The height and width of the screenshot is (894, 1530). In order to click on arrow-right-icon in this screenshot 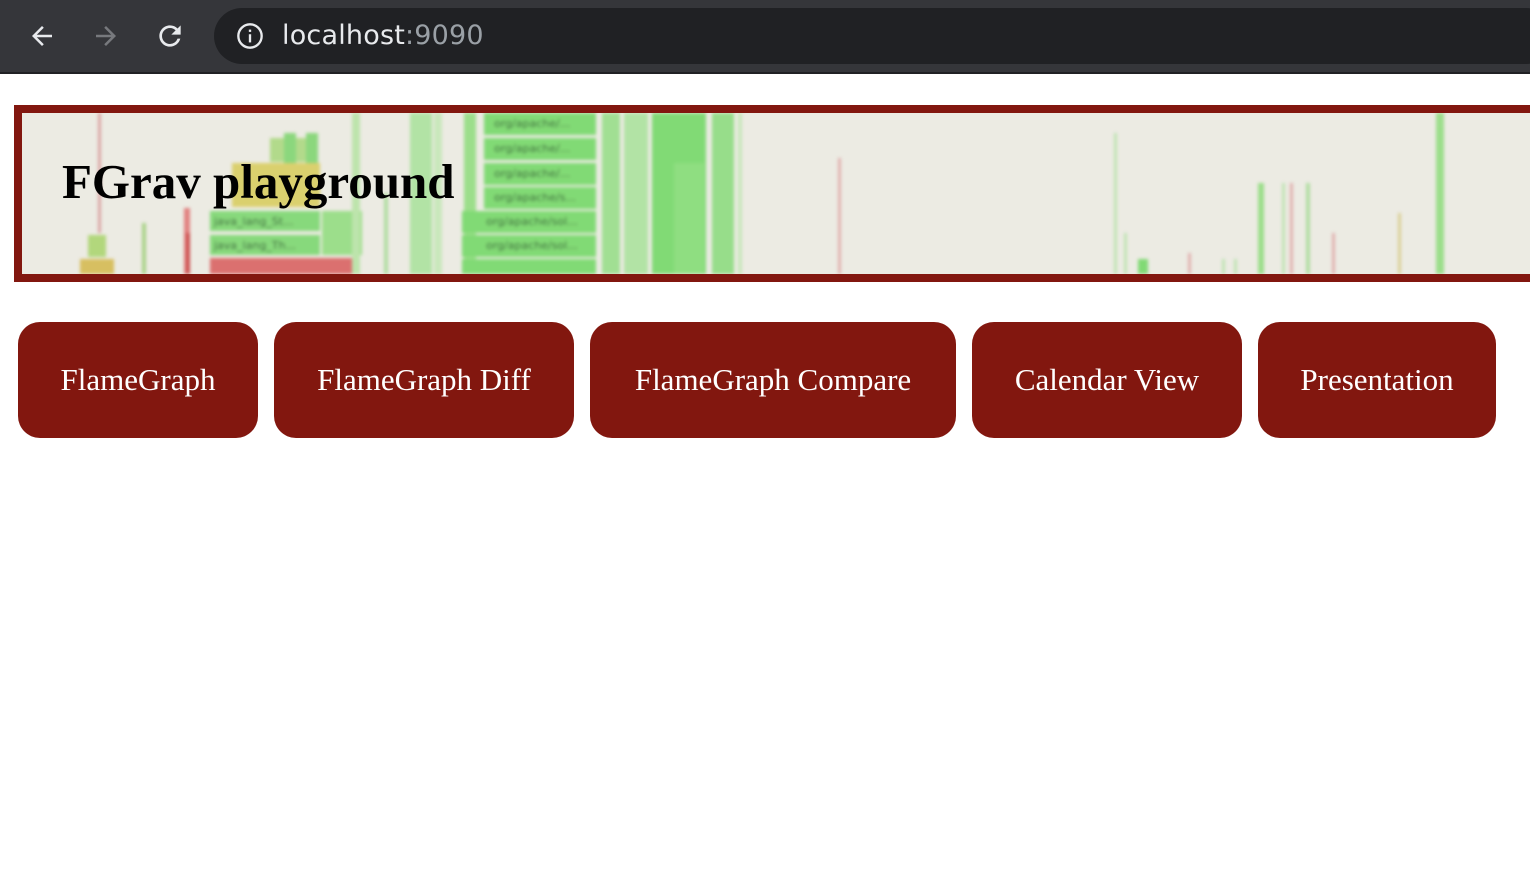, I will do `click(106, 36)`.